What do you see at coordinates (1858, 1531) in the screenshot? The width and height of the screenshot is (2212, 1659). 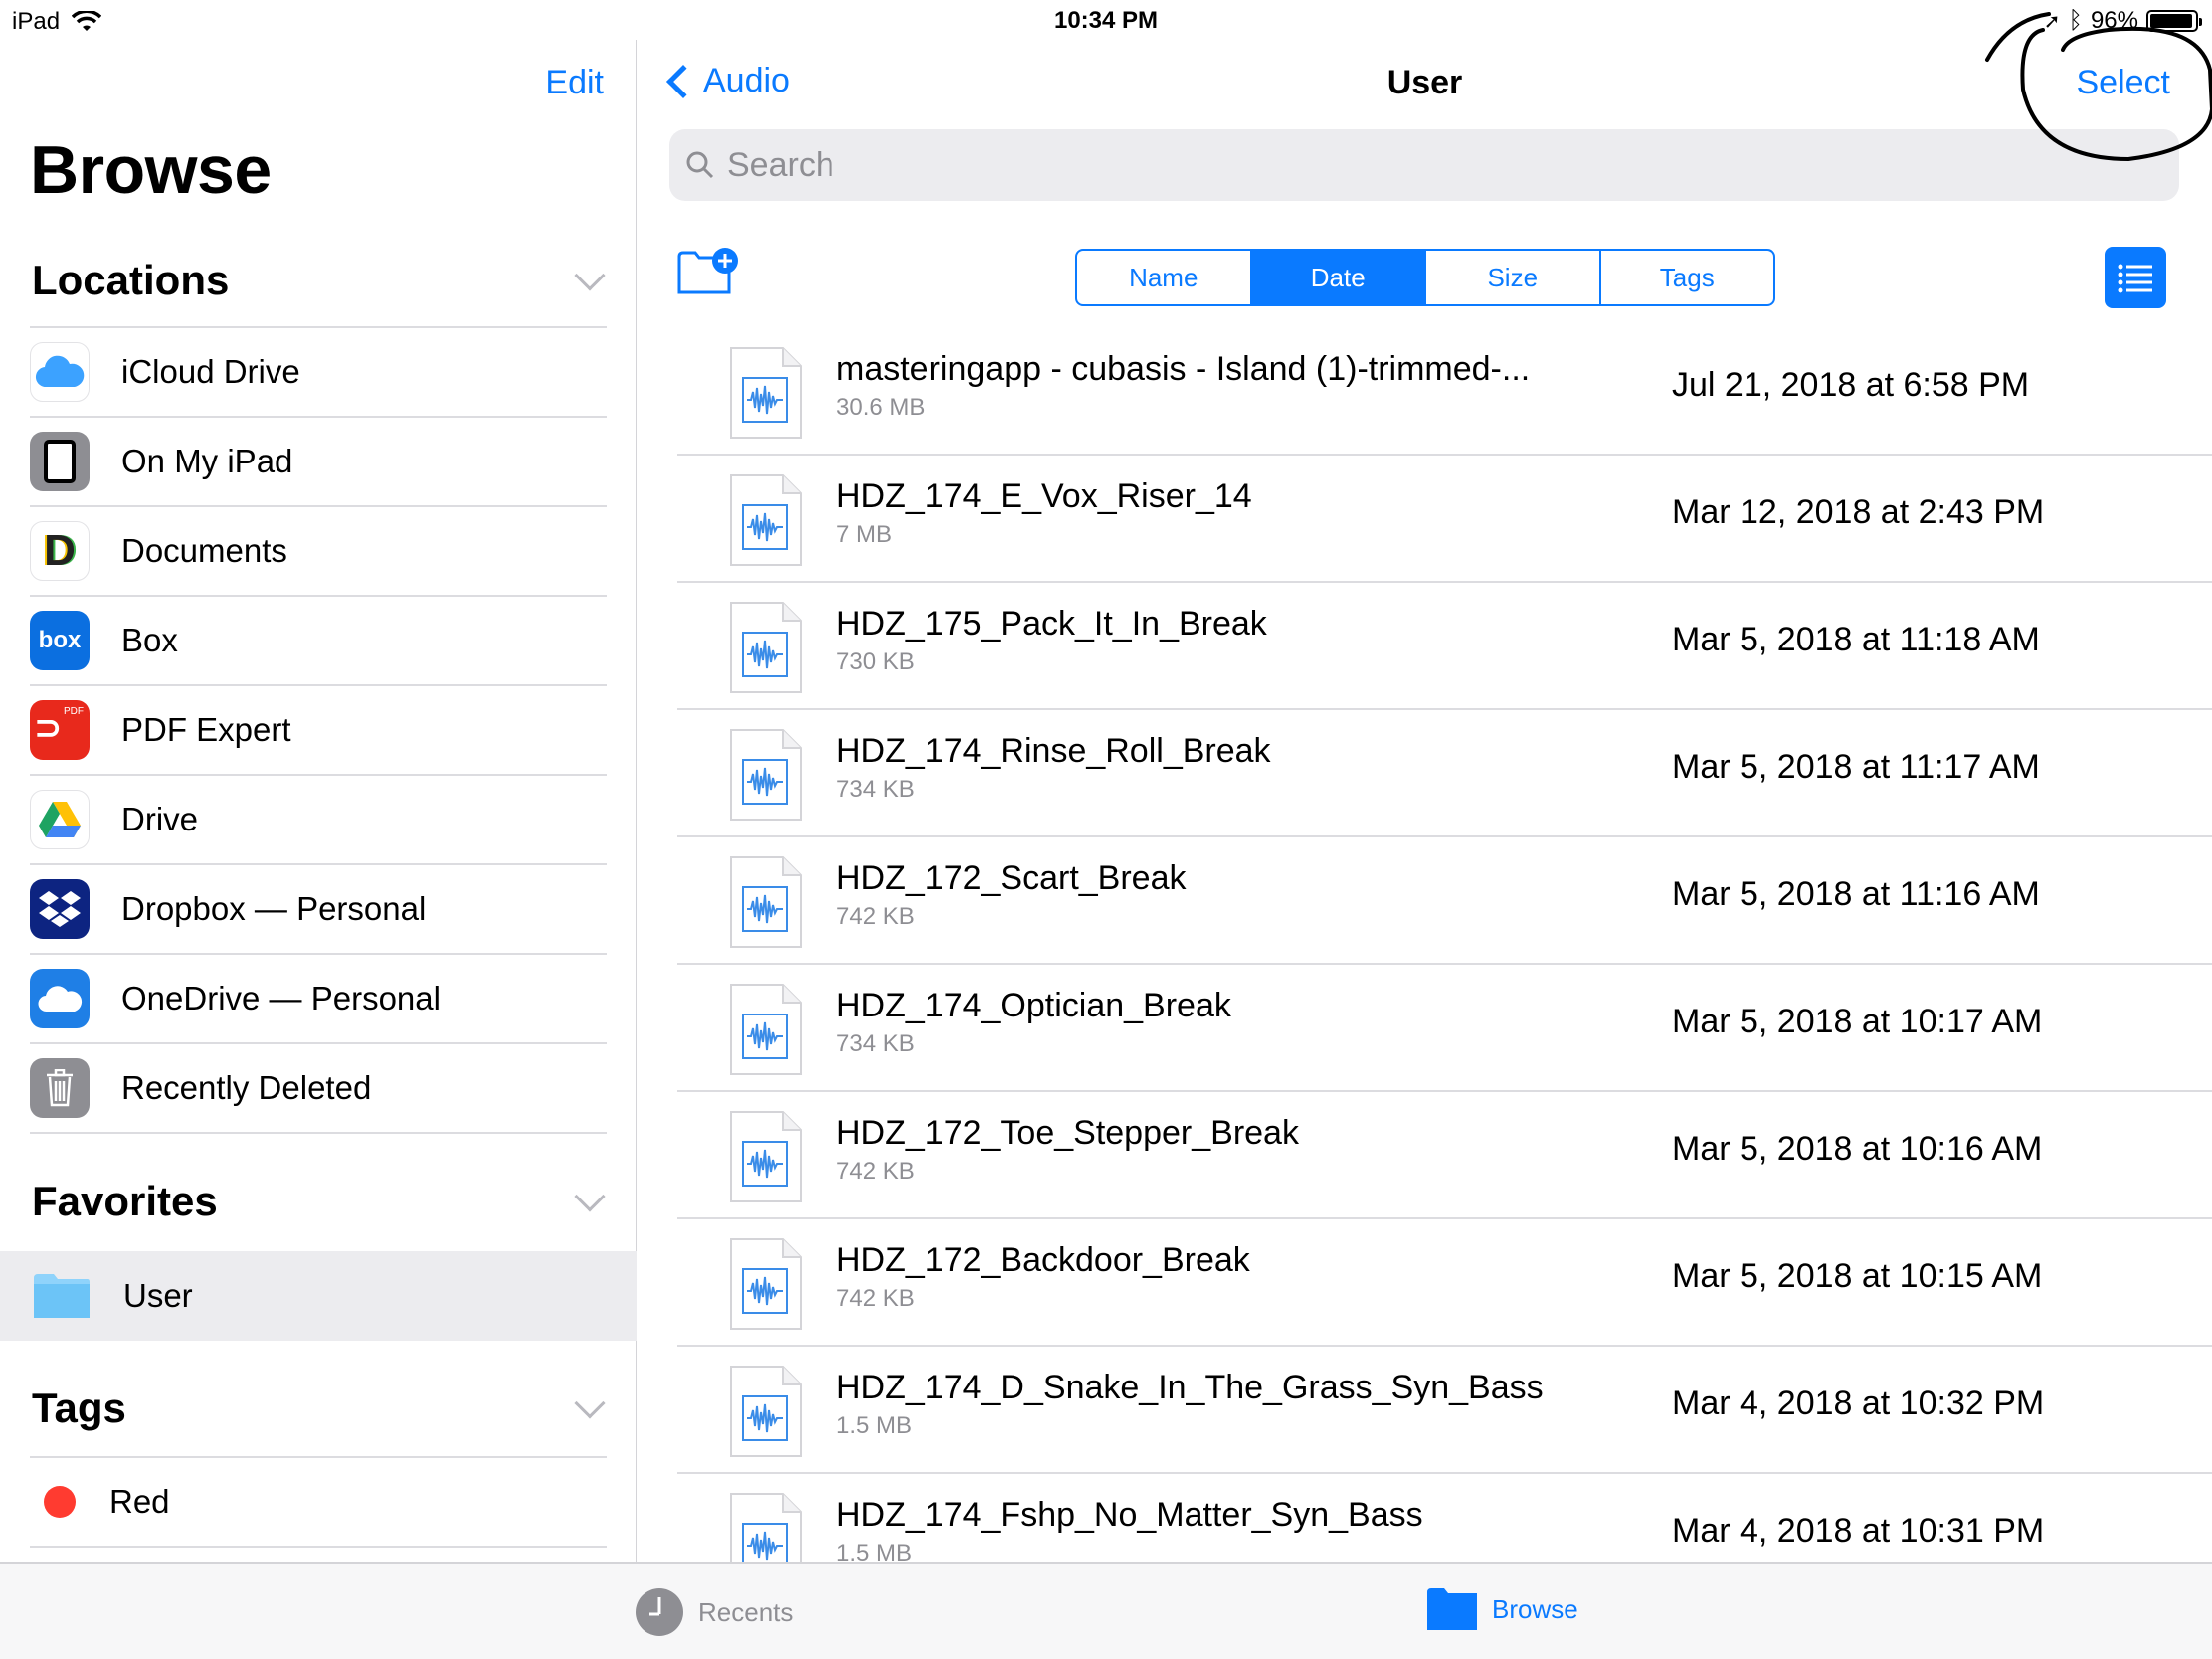 I see `file-date: Mar 4, 2018 at 10:31 PM` at bounding box center [1858, 1531].